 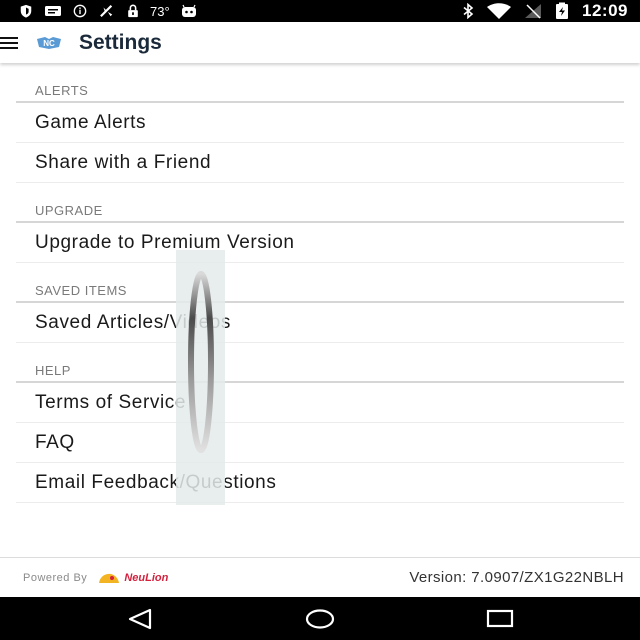 What do you see at coordinates (188, 10) in the screenshot?
I see `android-icon` at bounding box center [188, 10].